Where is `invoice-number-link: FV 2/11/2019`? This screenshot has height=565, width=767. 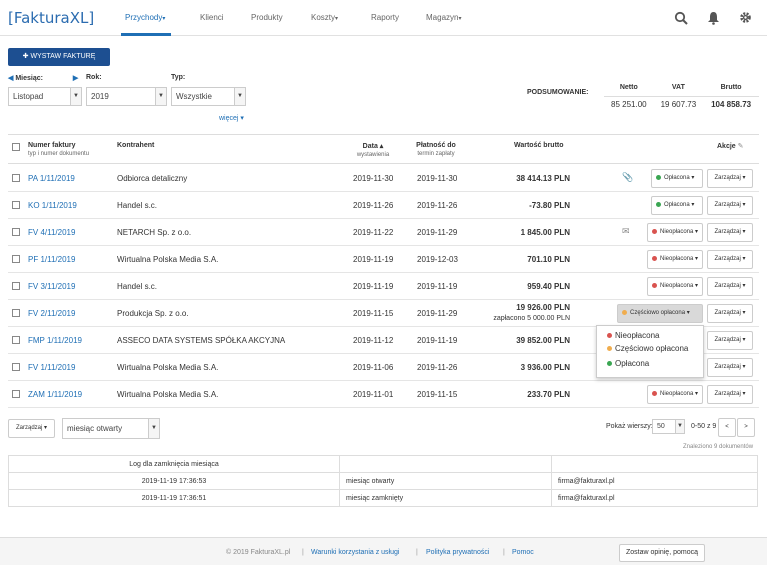 invoice-number-link: FV 2/11/2019 is located at coordinates (51, 313).